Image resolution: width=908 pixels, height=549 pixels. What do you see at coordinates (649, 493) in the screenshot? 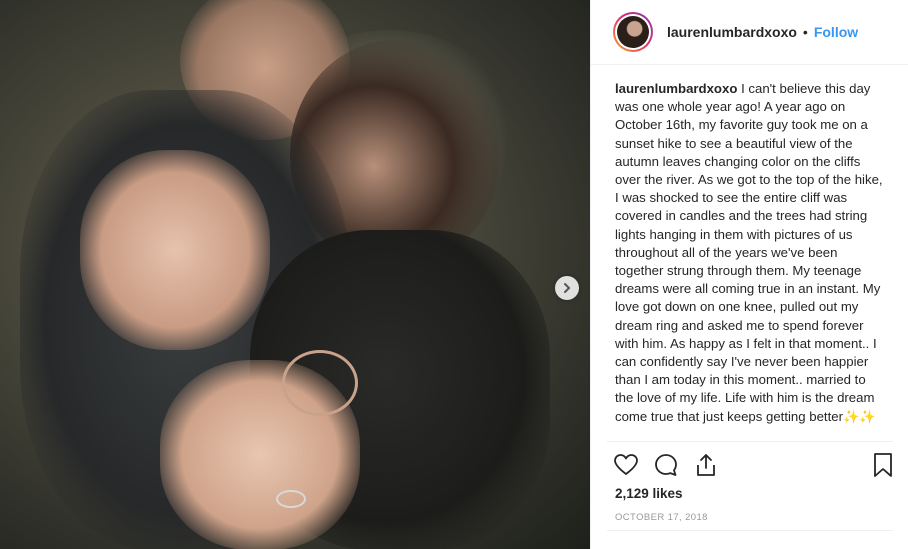
I see `likes-count: 2,129 likes` at bounding box center [649, 493].